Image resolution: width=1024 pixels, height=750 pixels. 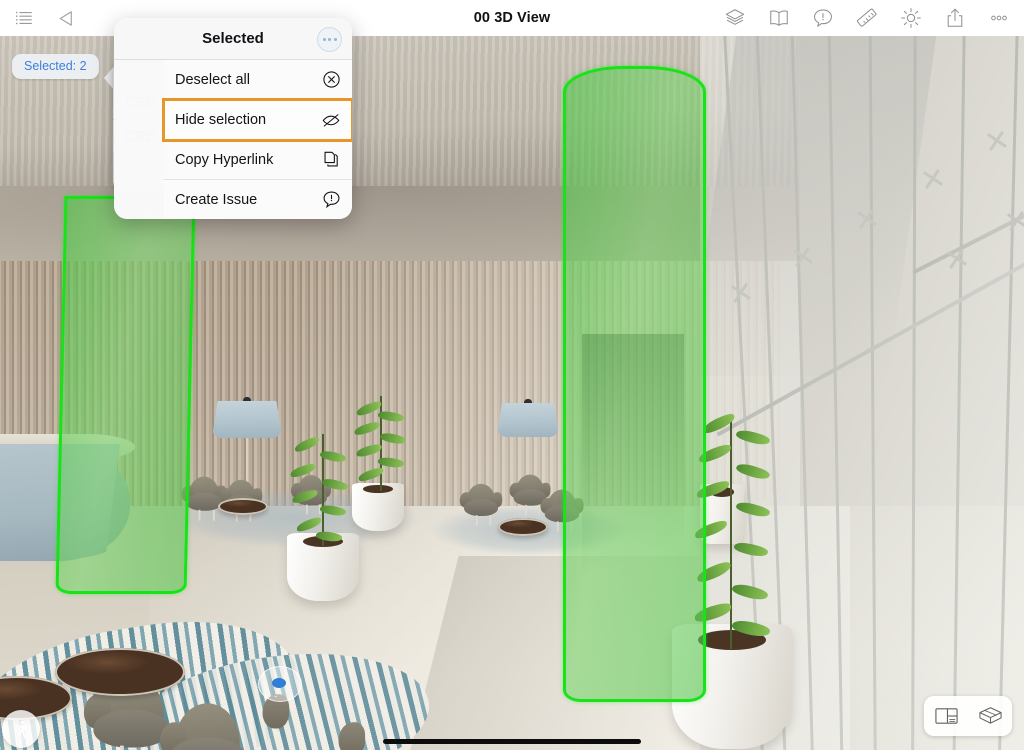 I want to click on menu-item-deselect-all: Deselect all, so click(x=258, y=80).